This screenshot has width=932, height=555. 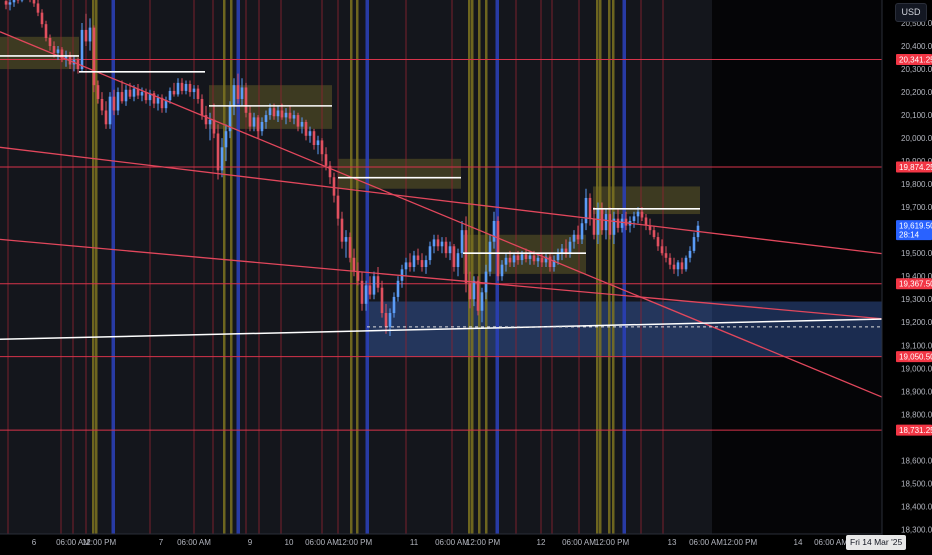 What do you see at coordinates (161, 542) in the screenshot?
I see `time-tick-label: 7` at bounding box center [161, 542].